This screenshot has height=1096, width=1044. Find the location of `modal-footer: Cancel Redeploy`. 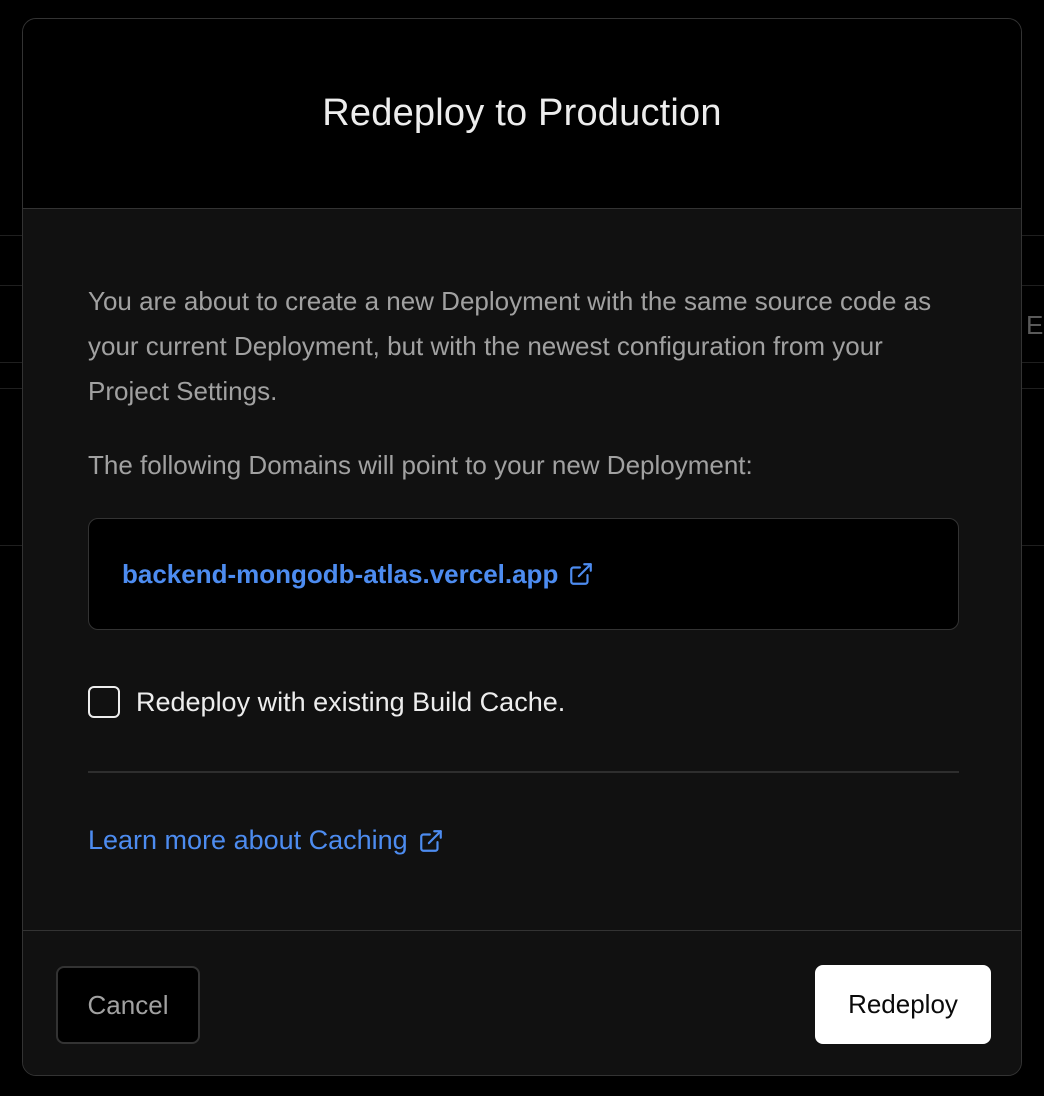

modal-footer: Cancel Redeploy is located at coordinates (522, 1002).